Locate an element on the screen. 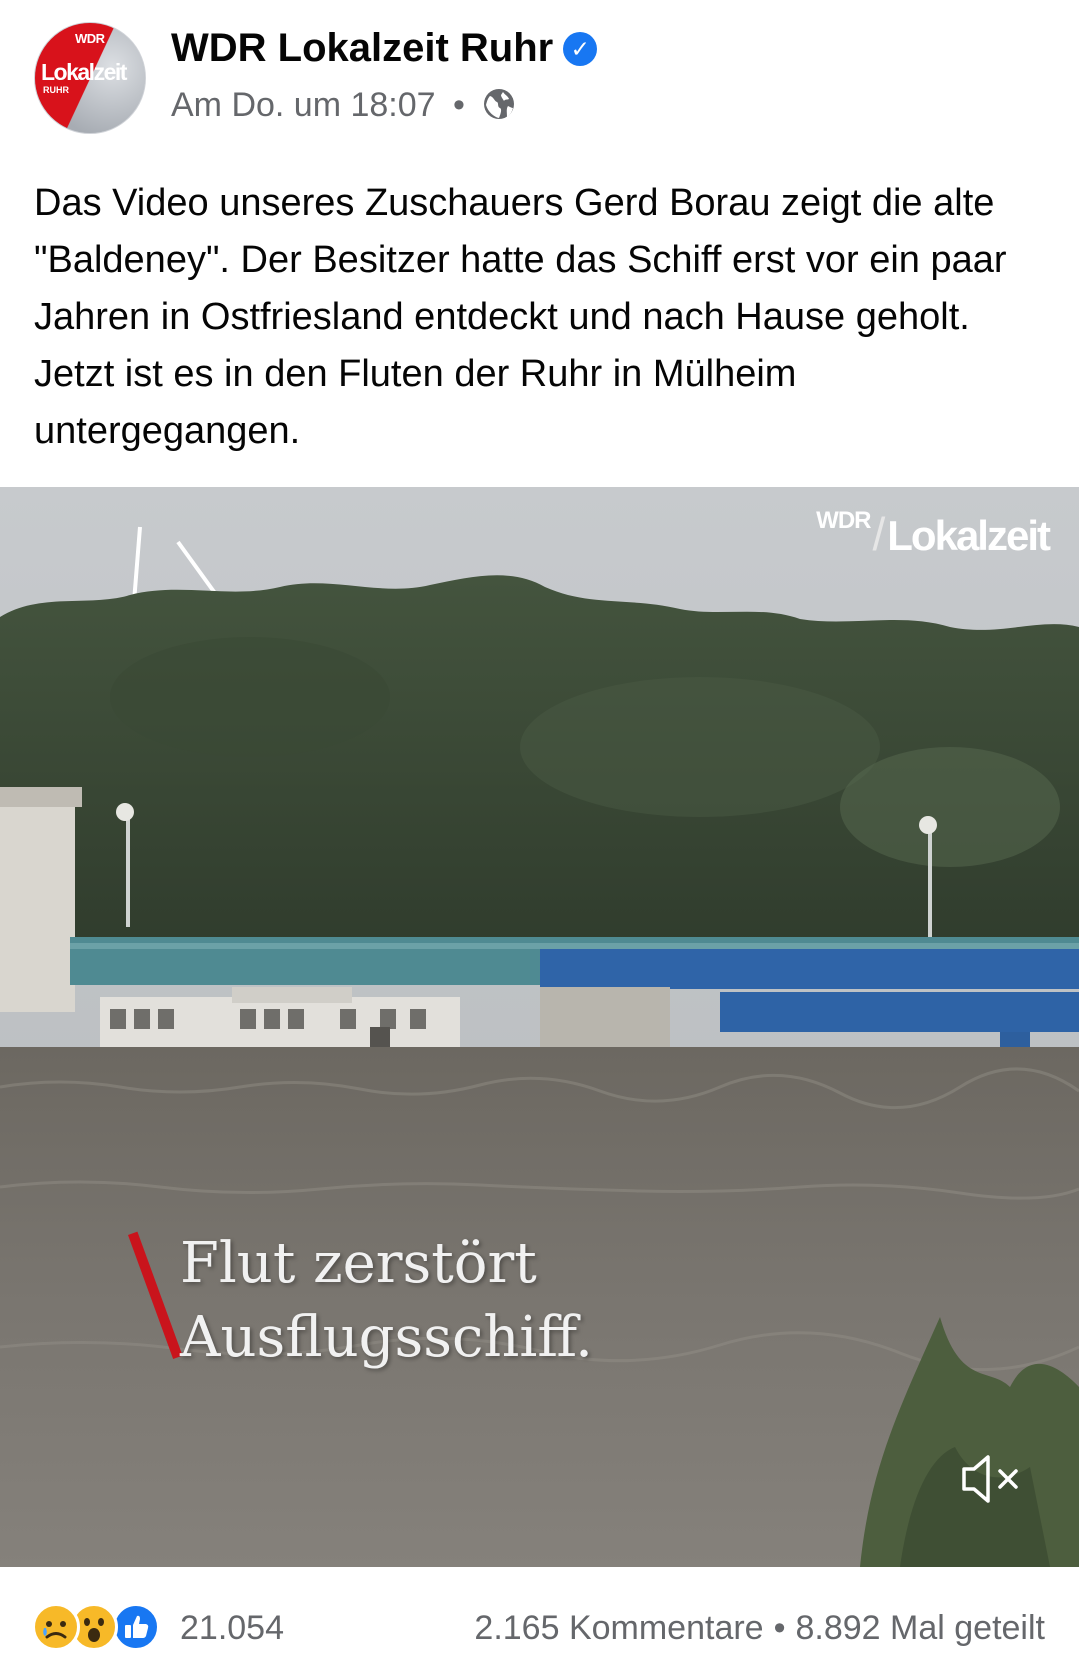 This screenshot has width=1079, height=1677. page-name-text: WDR Lokalzeit Ruhr is located at coordinates (362, 48).